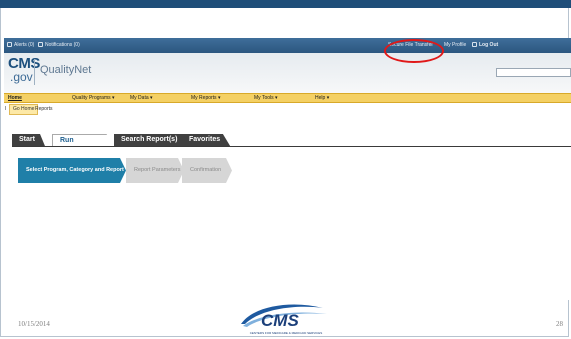  What do you see at coordinates (34, 324) in the screenshot?
I see `slide-date: 10/15/2014` at bounding box center [34, 324].